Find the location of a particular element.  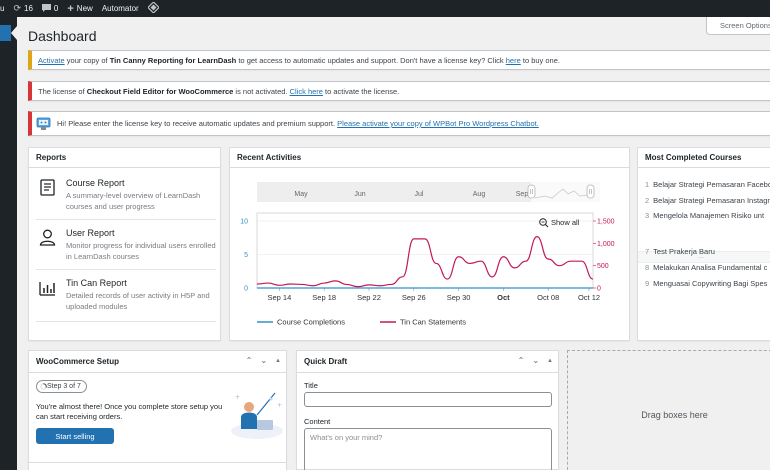

click-here-link: Click here is located at coordinates (306, 91).